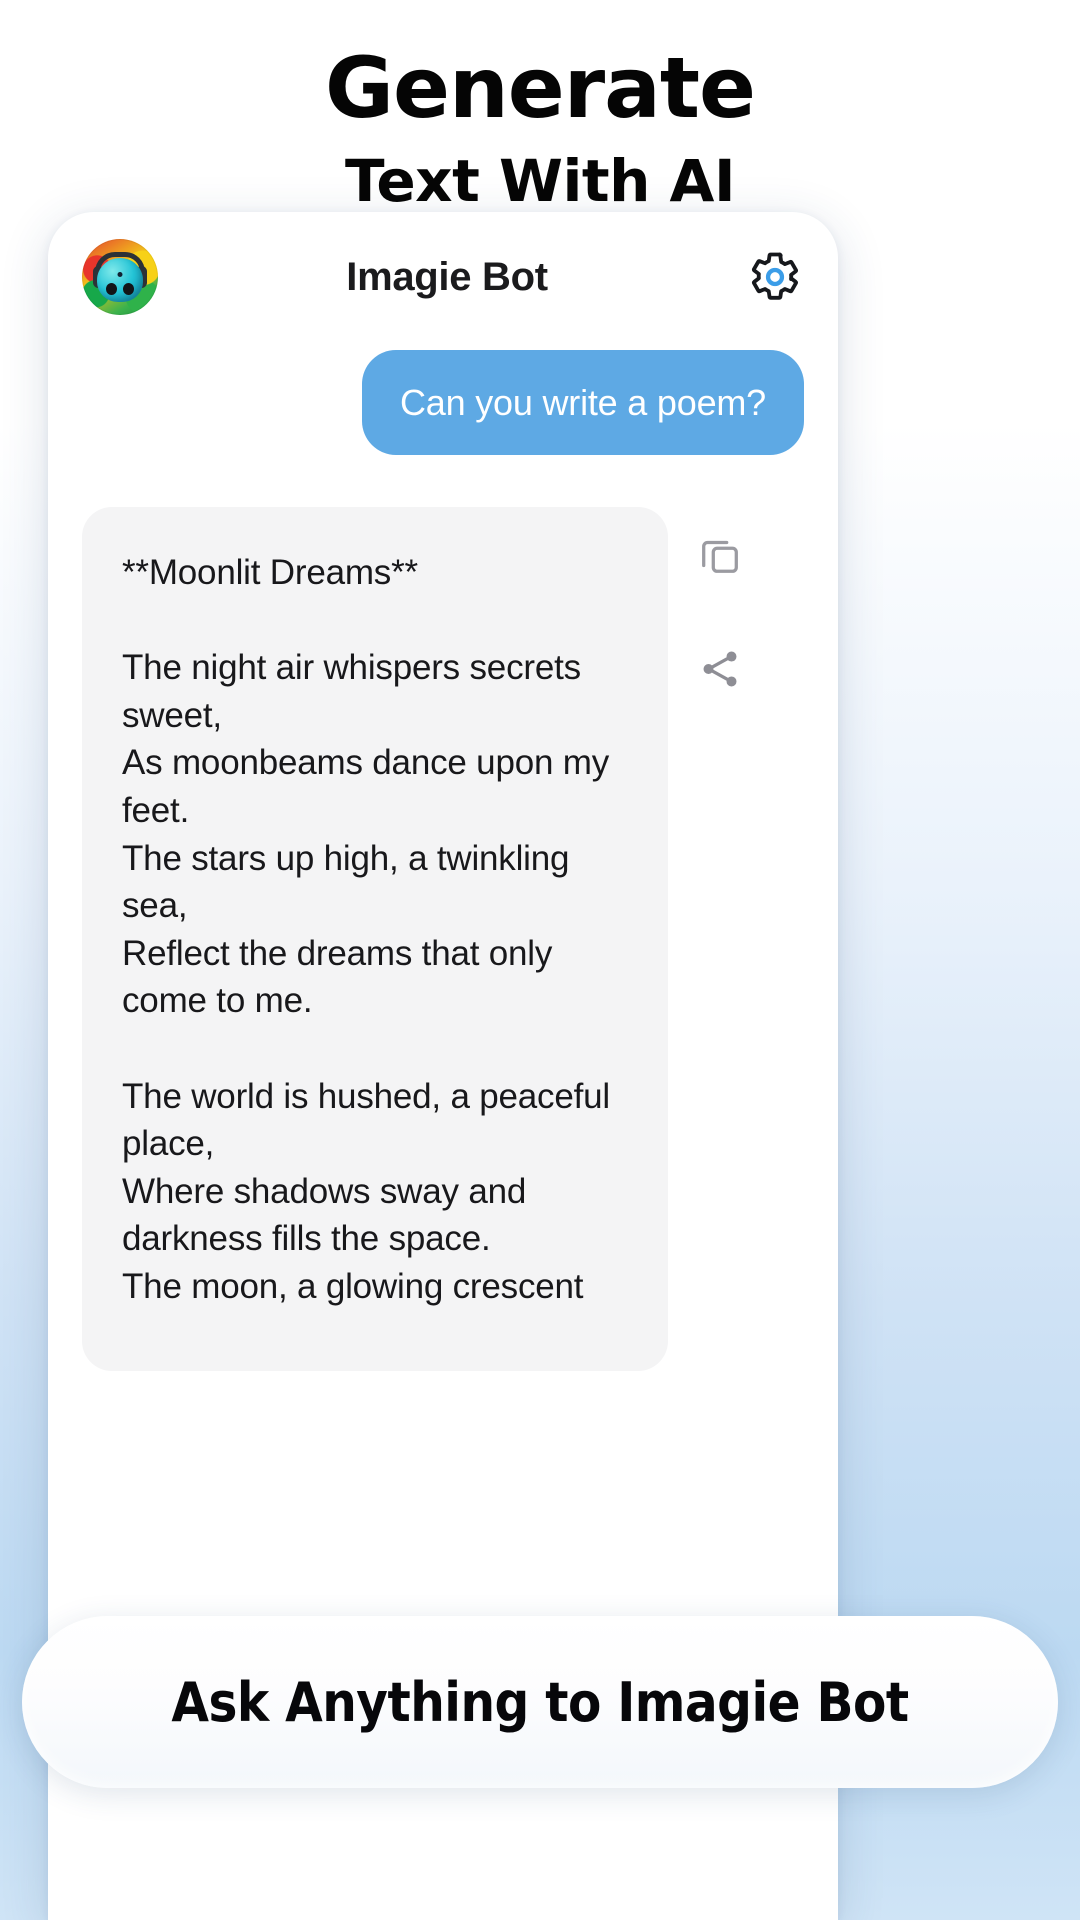 This screenshot has height=1920, width=1080. What do you see at coordinates (447, 276) in the screenshot?
I see `chat-title: Imagie Bot` at bounding box center [447, 276].